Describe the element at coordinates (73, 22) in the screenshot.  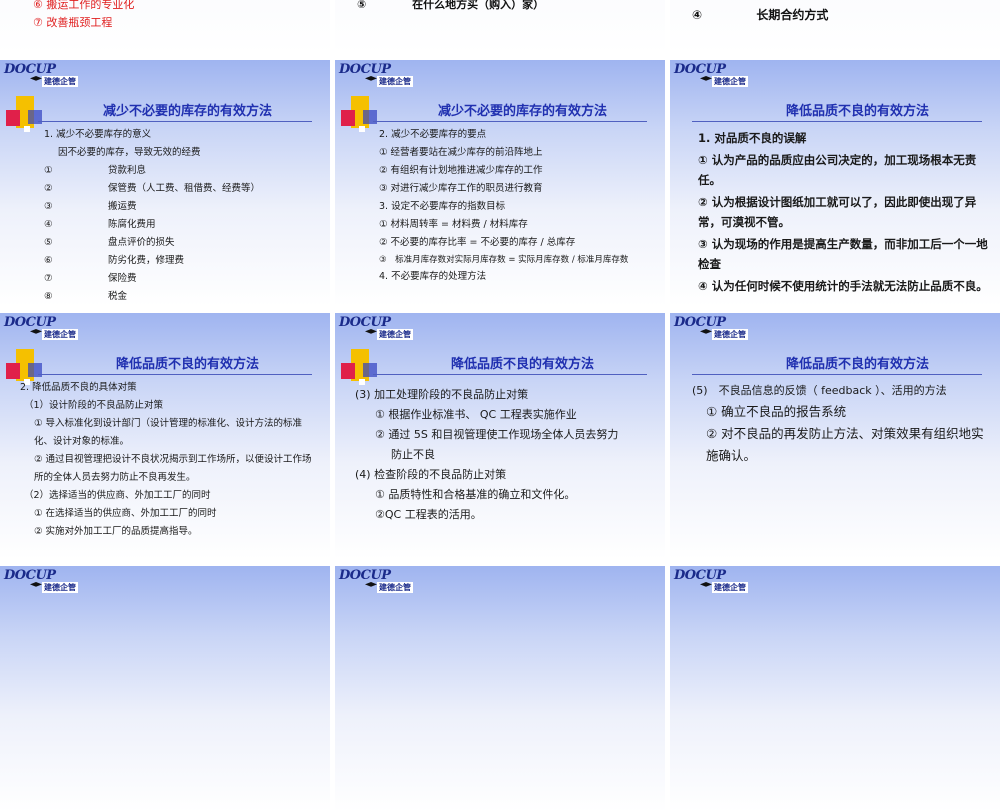
I see `top-left-line-2: ⑦ 改善瓶颈工程` at that location.